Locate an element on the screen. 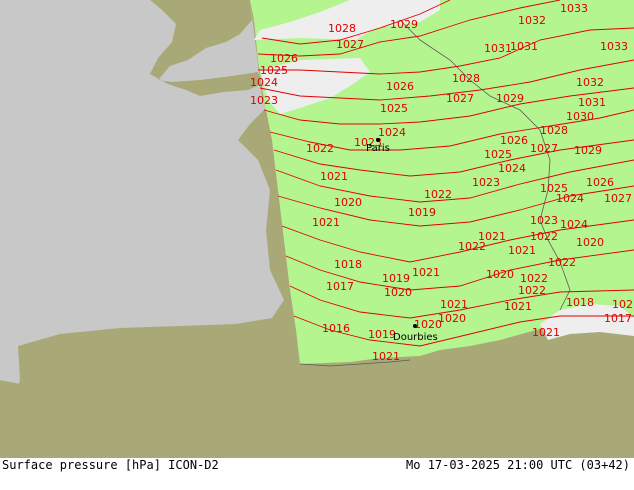  map-timestamp: Mo 17-03-2025 21:00 UTC (03+42) is located at coordinates (518, 465).